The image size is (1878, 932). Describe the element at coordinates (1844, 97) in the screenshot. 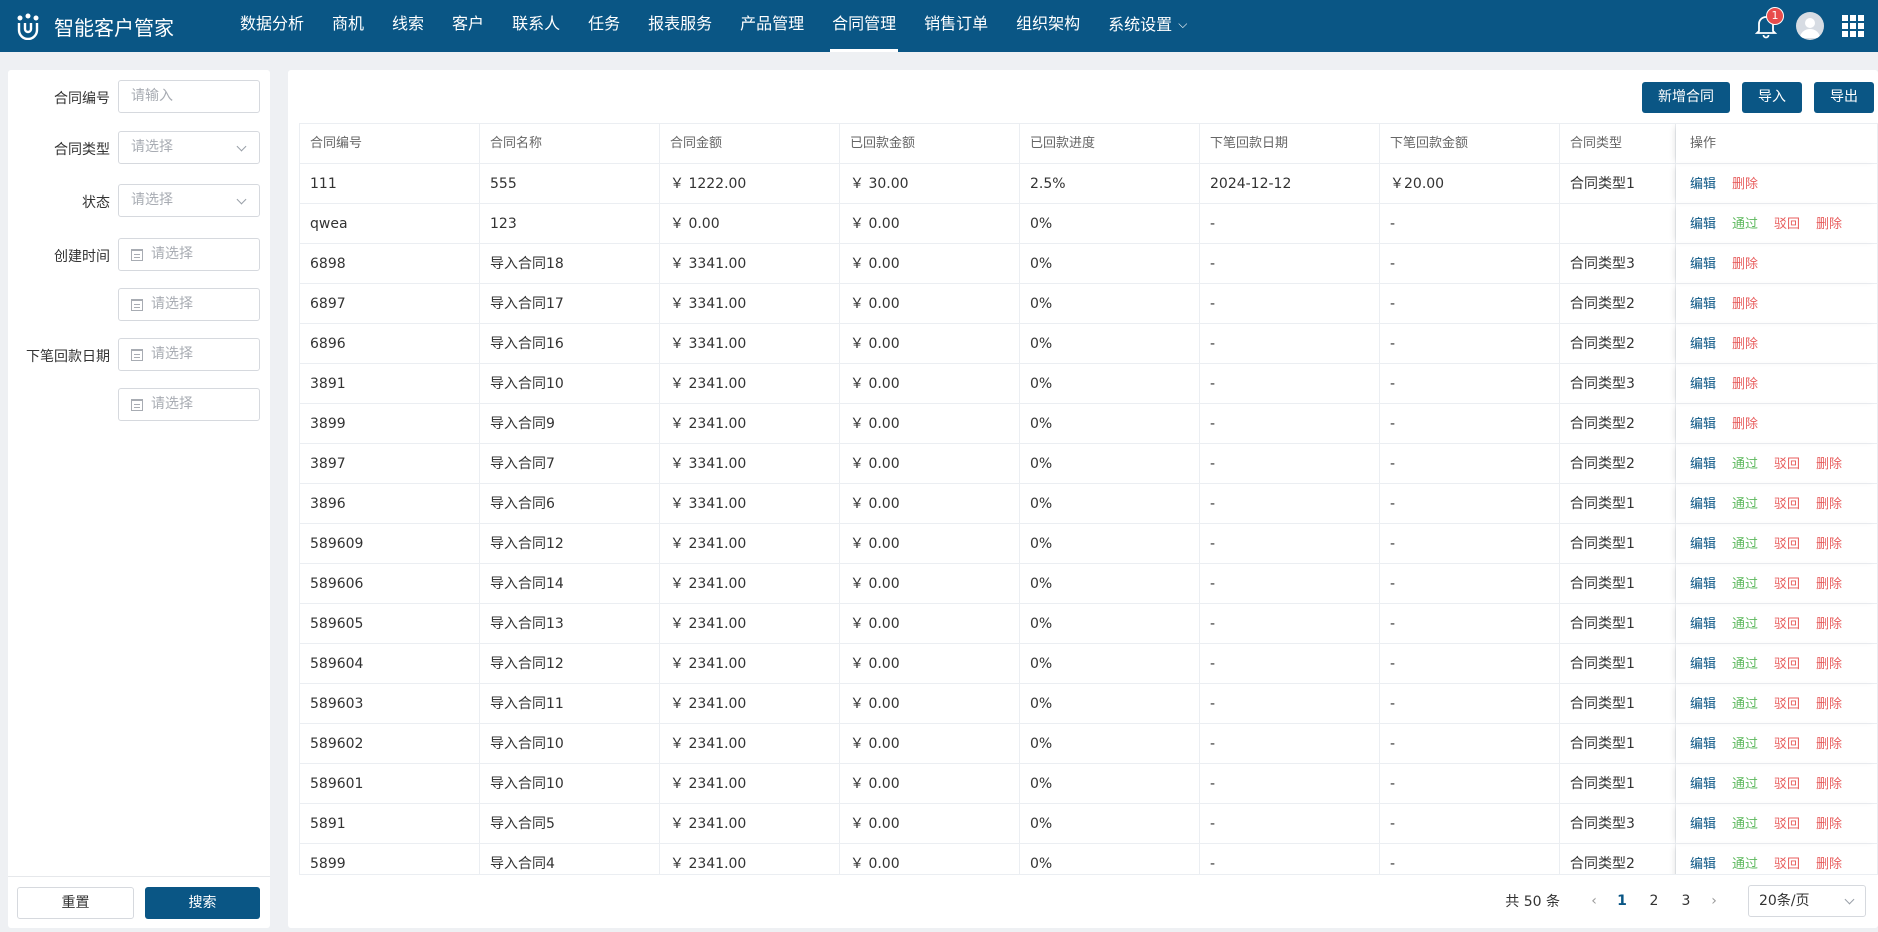

I see `export-button: 导出` at that location.